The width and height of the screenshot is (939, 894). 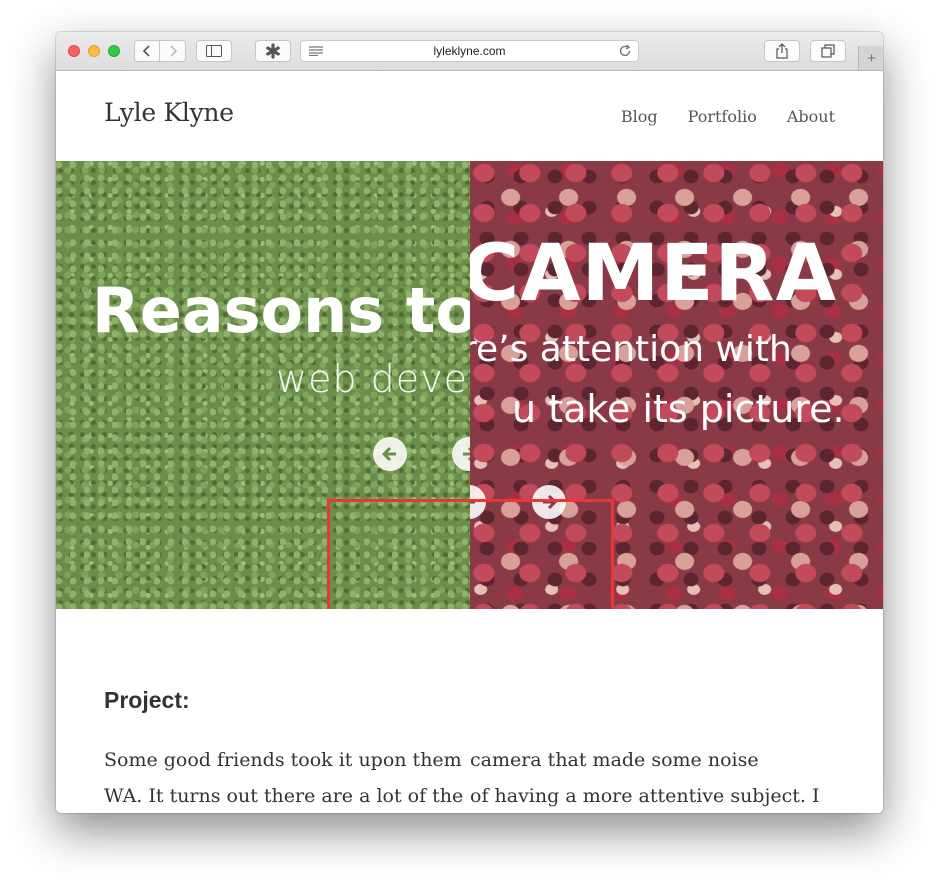 I want to click on right-slide-line2: u take its picture., so click(x=678, y=409).